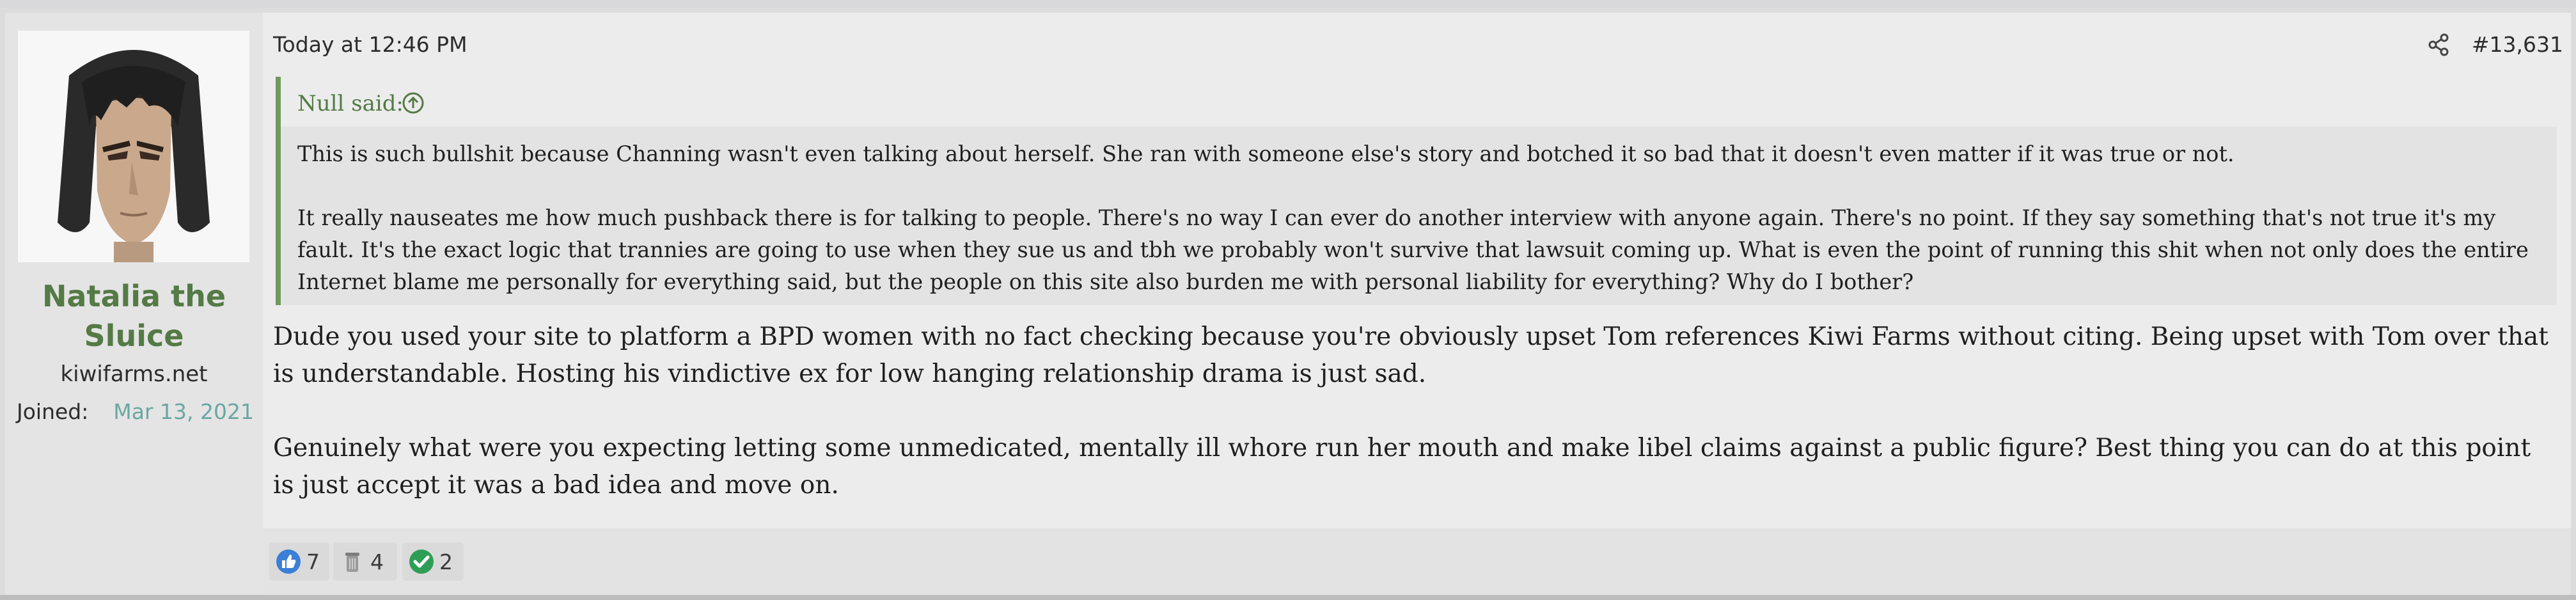  I want to click on joined-label: Joined:, so click(53, 411).